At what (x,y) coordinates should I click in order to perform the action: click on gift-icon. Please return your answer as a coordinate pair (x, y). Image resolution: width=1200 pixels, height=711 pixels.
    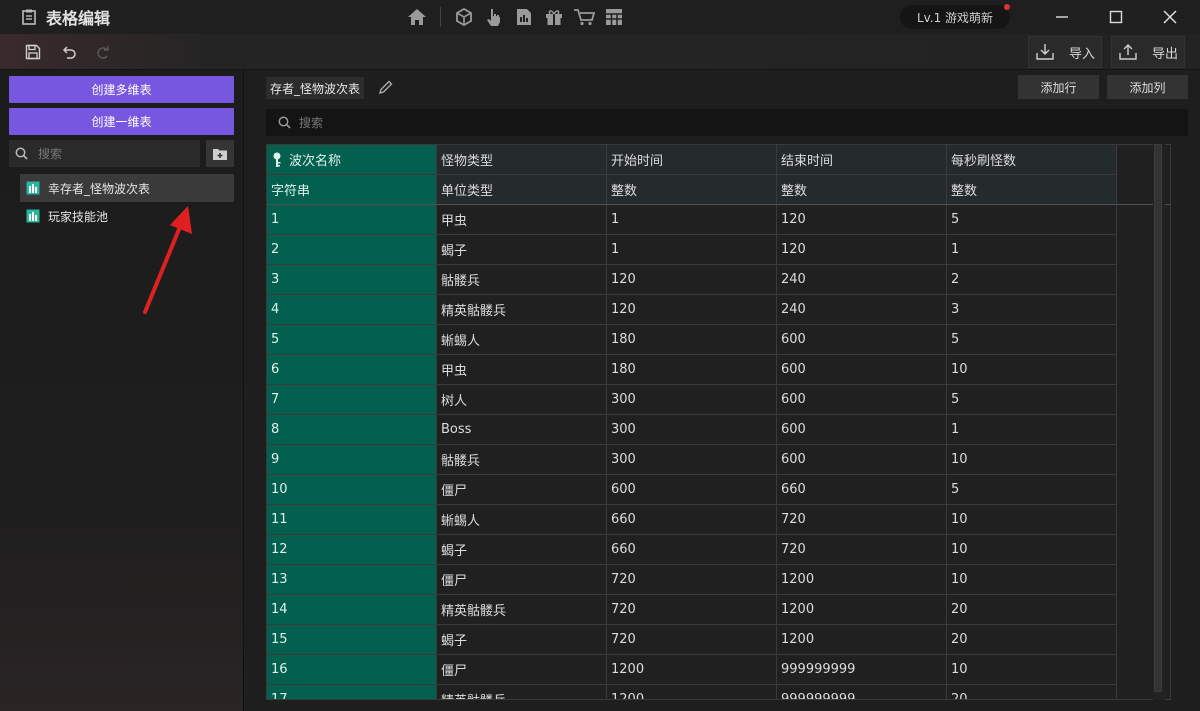
    Looking at the image, I should click on (554, 17).